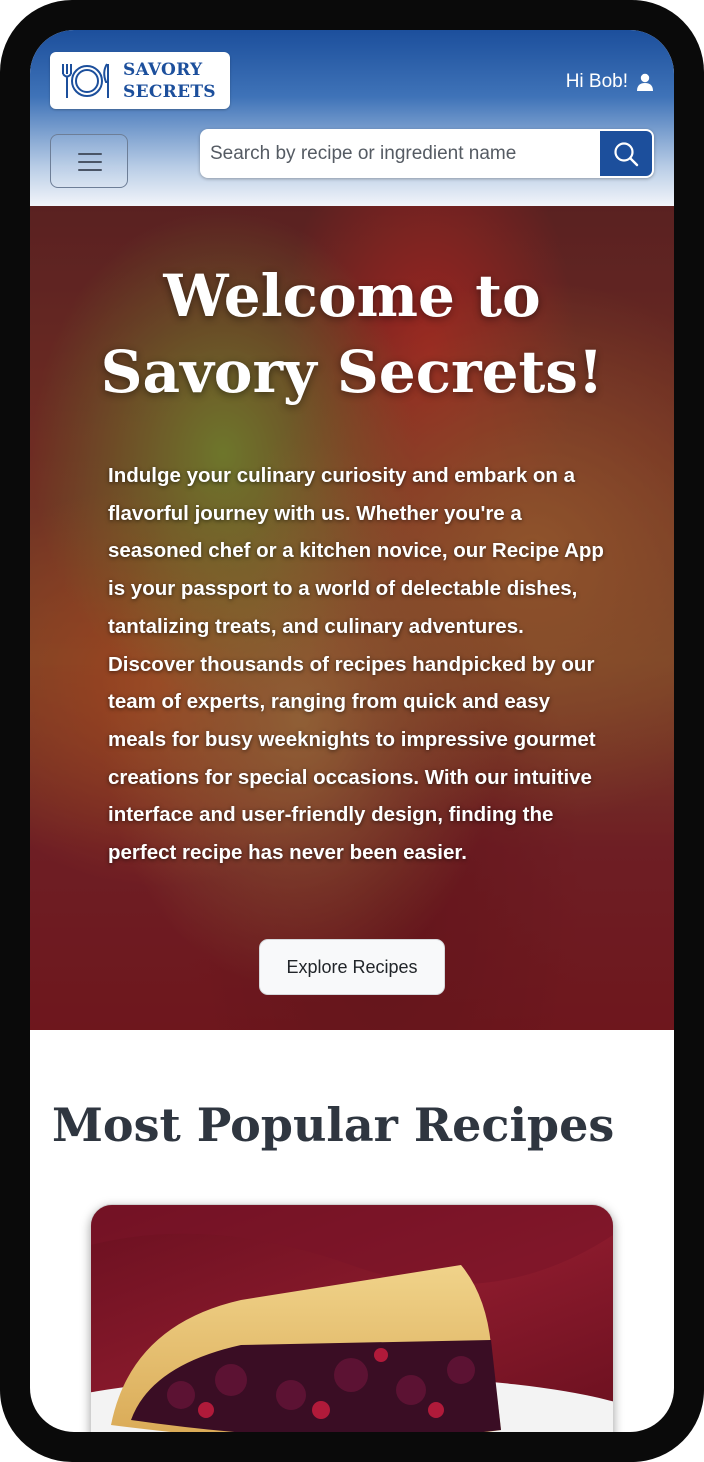  I want to click on recipe-card, so click(352, 1318).